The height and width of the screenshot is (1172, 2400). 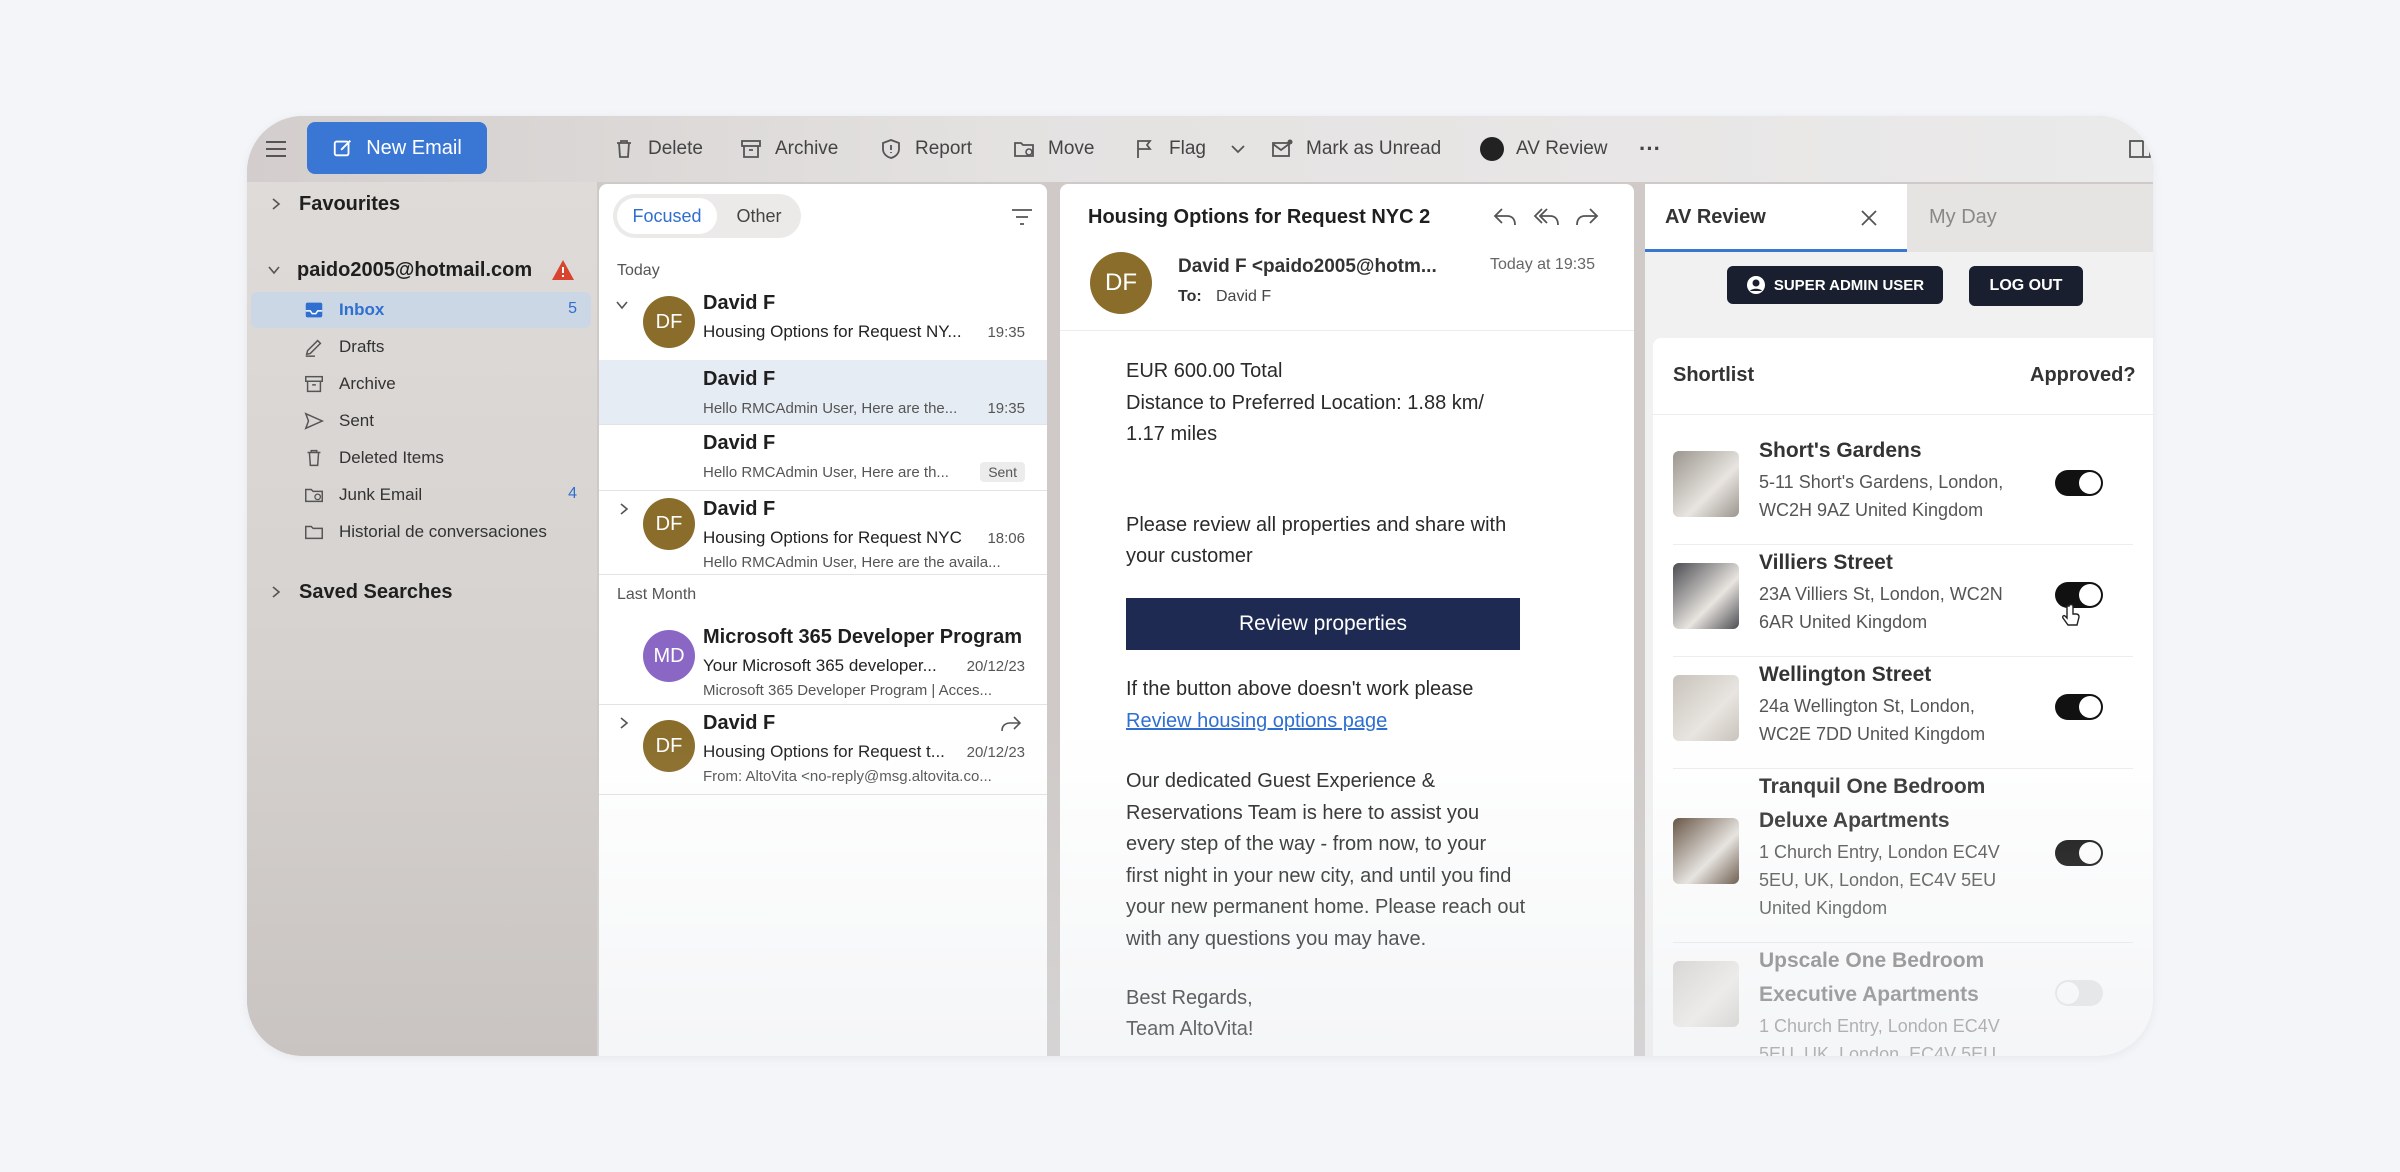 What do you see at coordinates (1872, 786) in the screenshot?
I see `property-title: Tranquil One Bedroom` at bounding box center [1872, 786].